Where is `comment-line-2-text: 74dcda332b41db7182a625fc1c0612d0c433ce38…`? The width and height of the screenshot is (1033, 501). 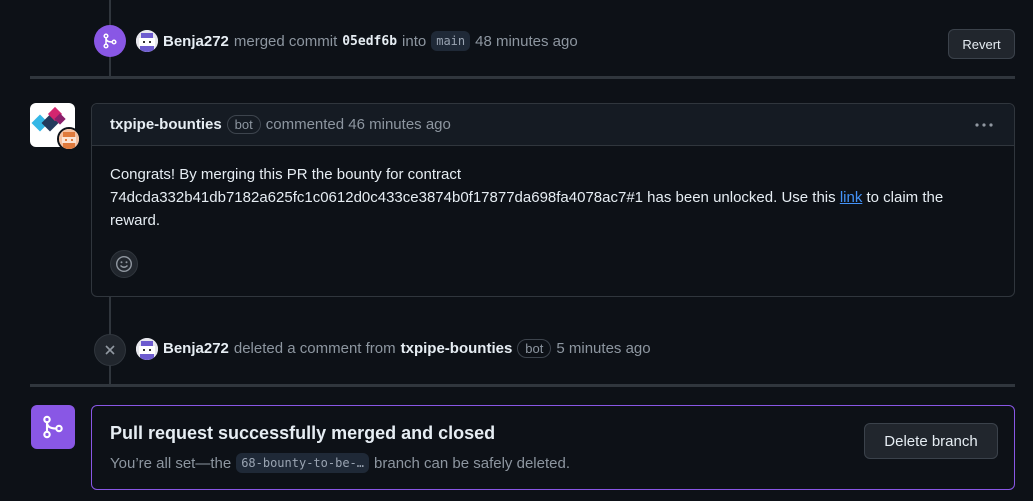
comment-line-2-text: 74dcda332b41db7182a625fc1c0612d0c433ce38… is located at coordinates (473, 197).